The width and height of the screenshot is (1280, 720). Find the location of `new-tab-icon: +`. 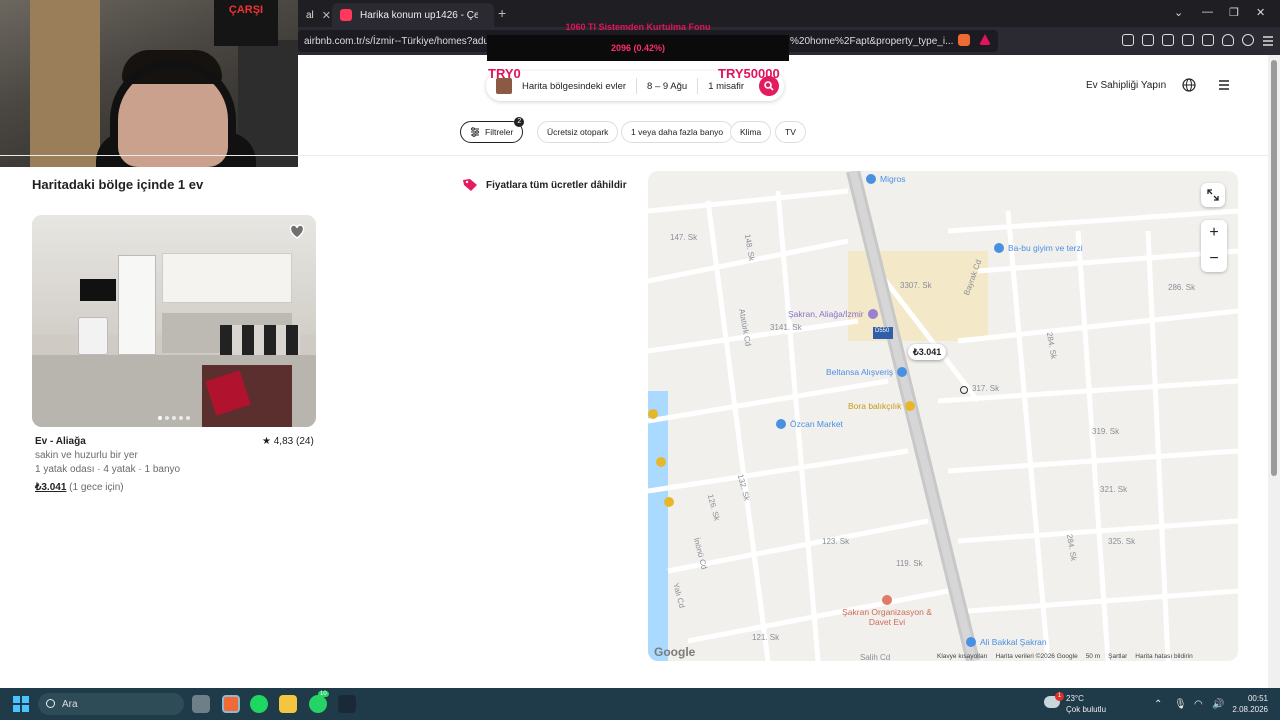

new-tab-icon: + is located at coordinates (502, 13).